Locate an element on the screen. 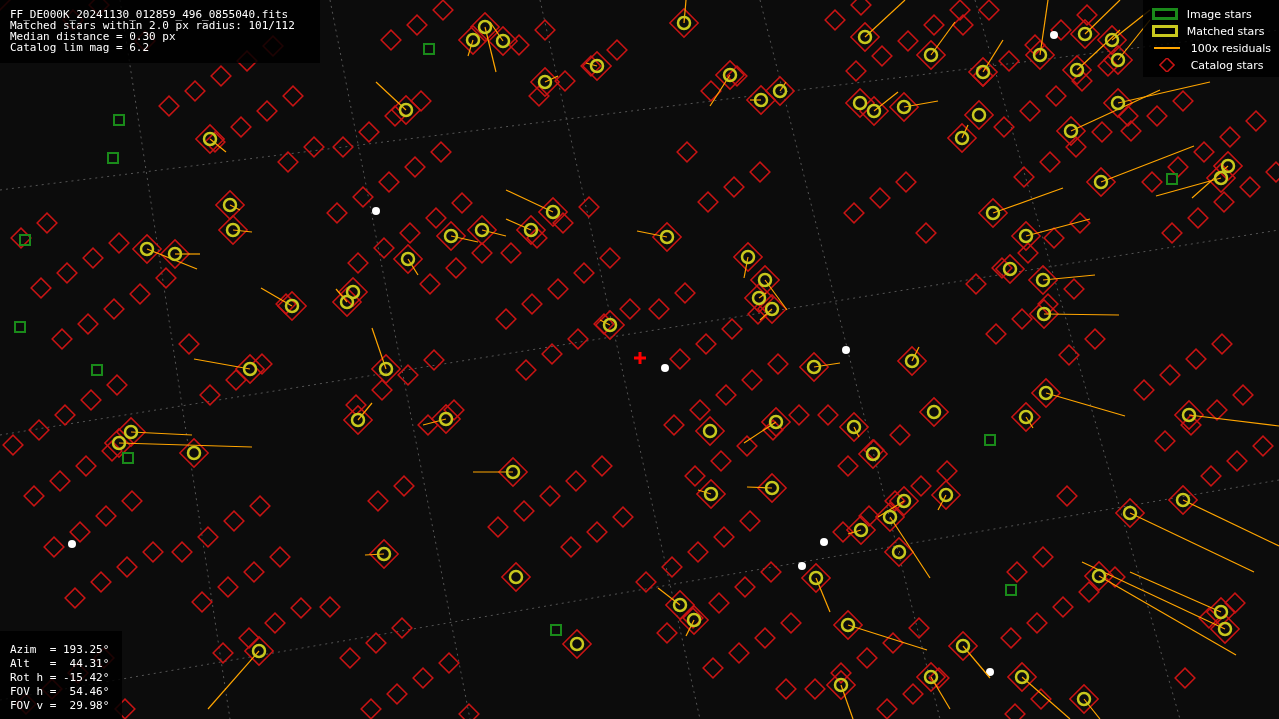 The width and height of the screenshot is (1279, 719). pointing-text: Rot h = -15.42° is located at coordinates (60, 678).